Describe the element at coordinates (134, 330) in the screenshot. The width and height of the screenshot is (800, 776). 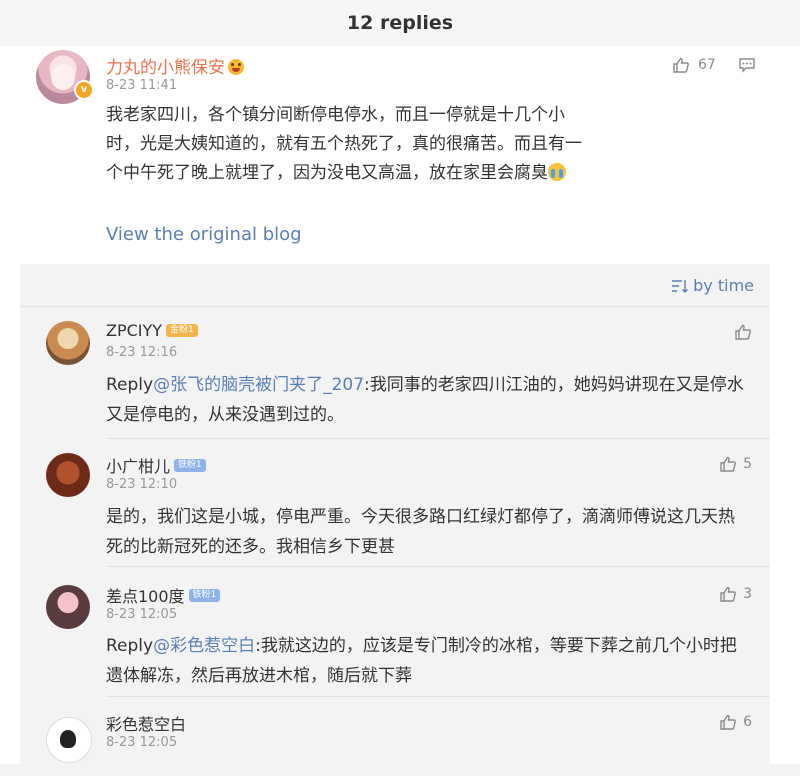
I see `username-text: ZPCIYY` at that location.